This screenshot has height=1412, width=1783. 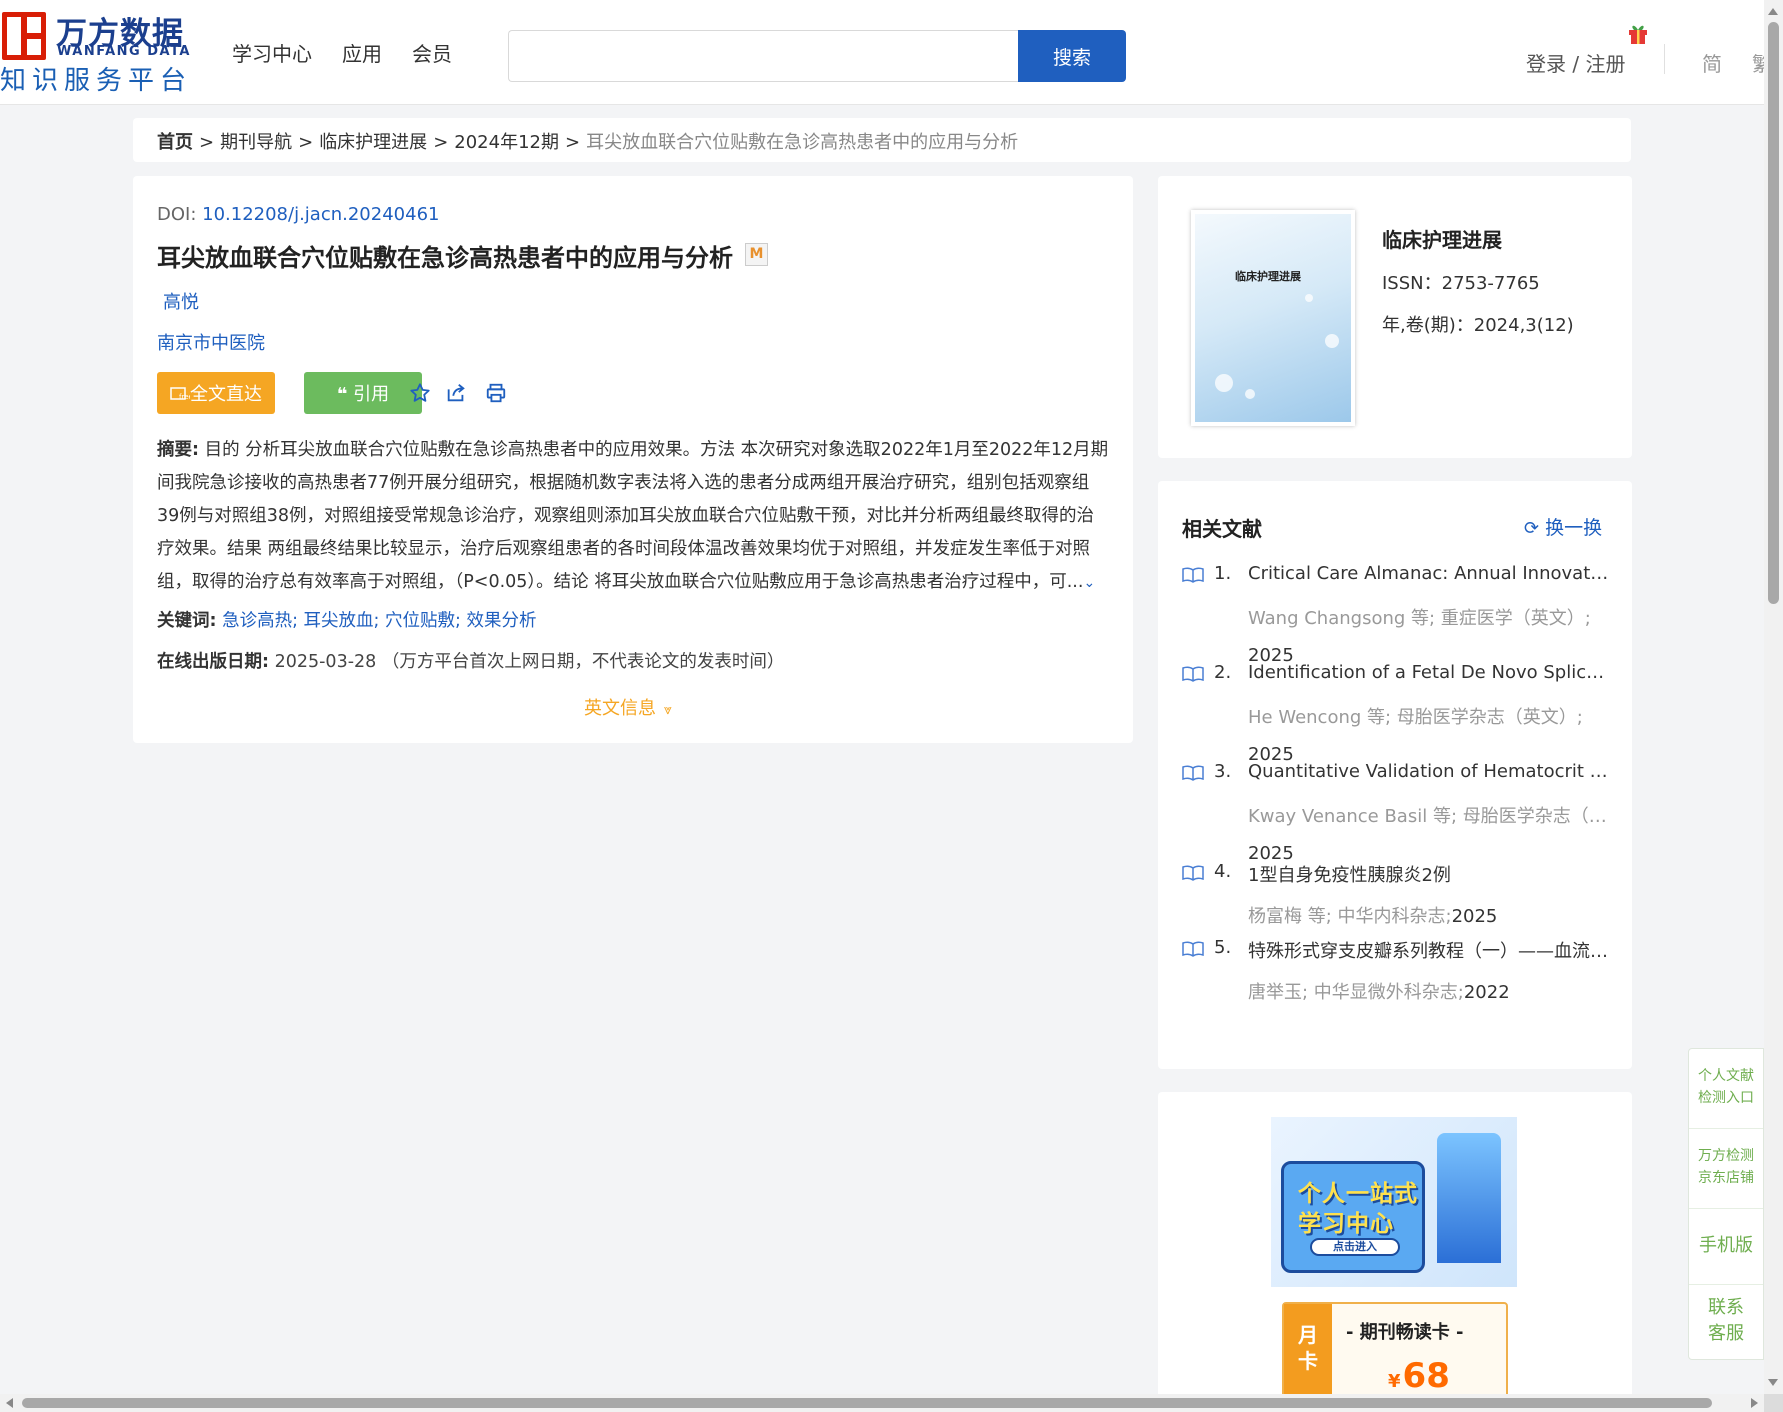 What do you see at coordinates (181, 301) in the screenshot?
I see `author-link: 高悦` at bounding box center [181, 301].